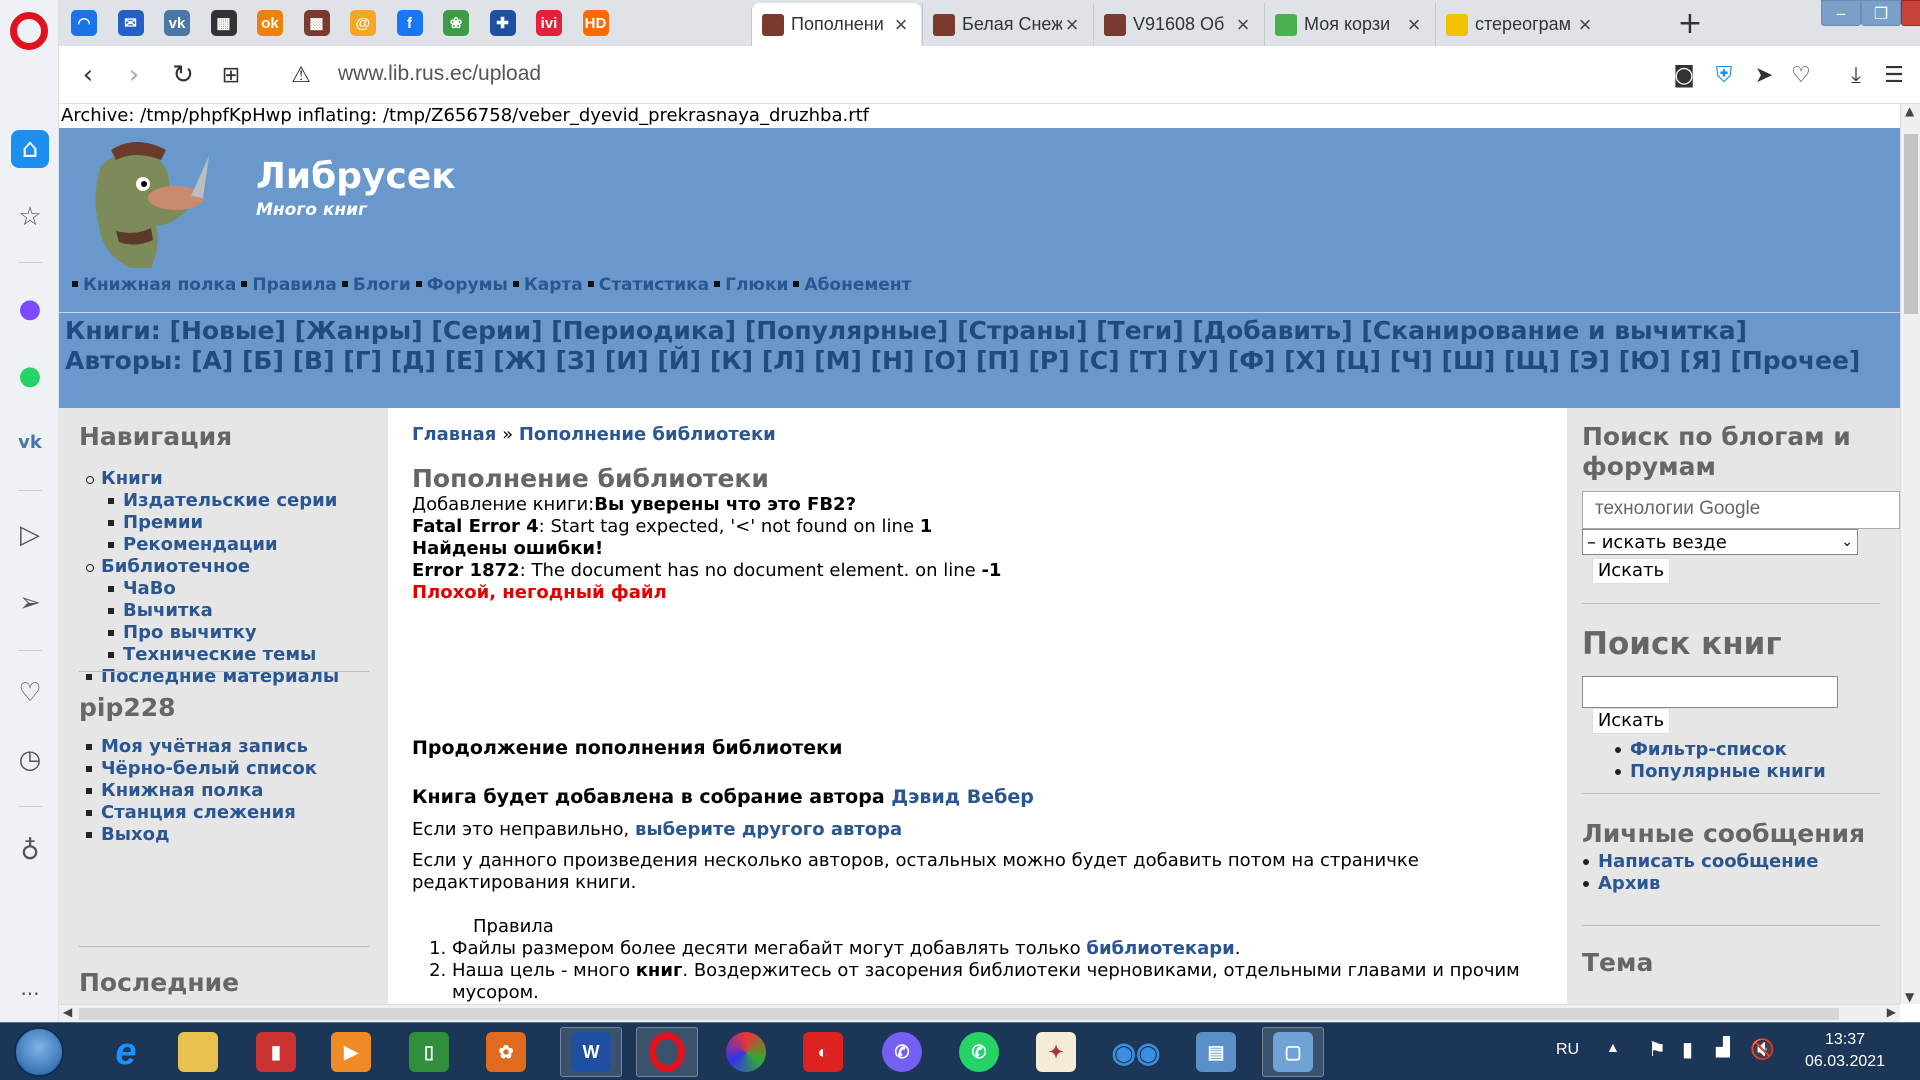  I want to click on catalog-link: [Ш], so click(1469, 360).